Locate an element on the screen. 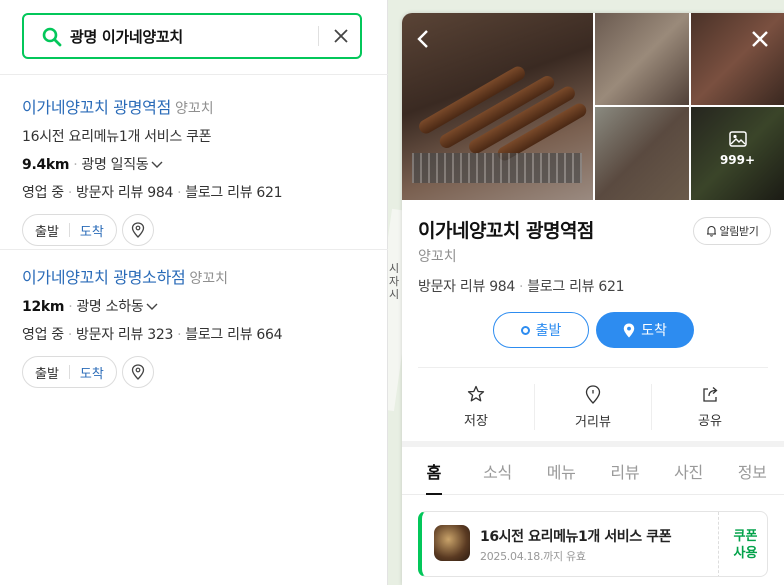  street-view-label: 거리뷰 is located at coordinates (593, 422).